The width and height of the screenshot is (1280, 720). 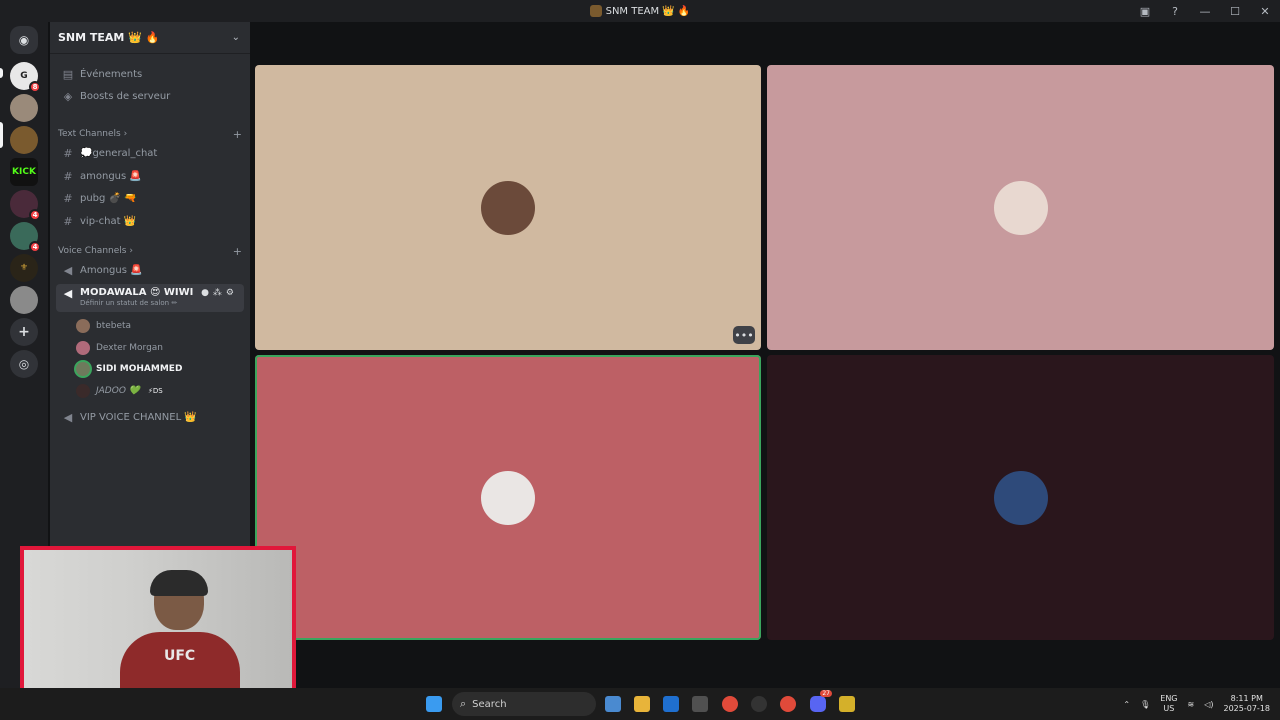 What do you see at coordinates (150, 198) in the screenshot?
I see `channel-pubg: # pubg 💣 🔫` at bounding box center [150, 198].